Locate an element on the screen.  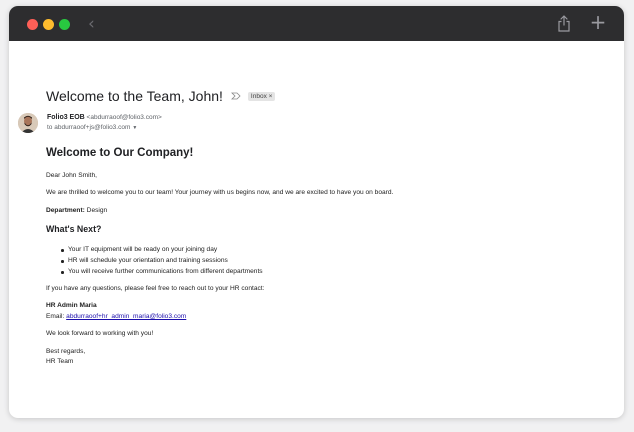
department-line: Department: Design is located at coordinates (76, 211).